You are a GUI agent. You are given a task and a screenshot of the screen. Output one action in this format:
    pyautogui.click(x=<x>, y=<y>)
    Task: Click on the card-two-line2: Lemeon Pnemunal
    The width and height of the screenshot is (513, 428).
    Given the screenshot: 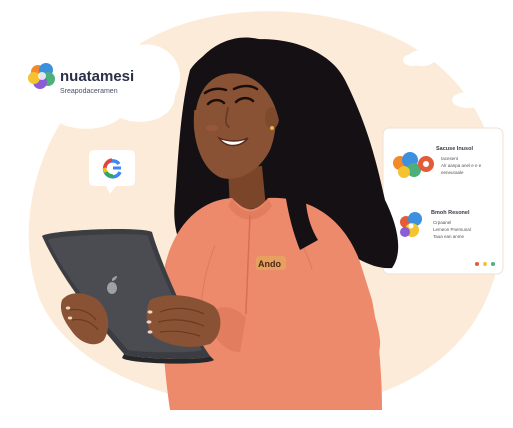 What is the action you would take?
    pyautogui.click(x=452, y=229)
    